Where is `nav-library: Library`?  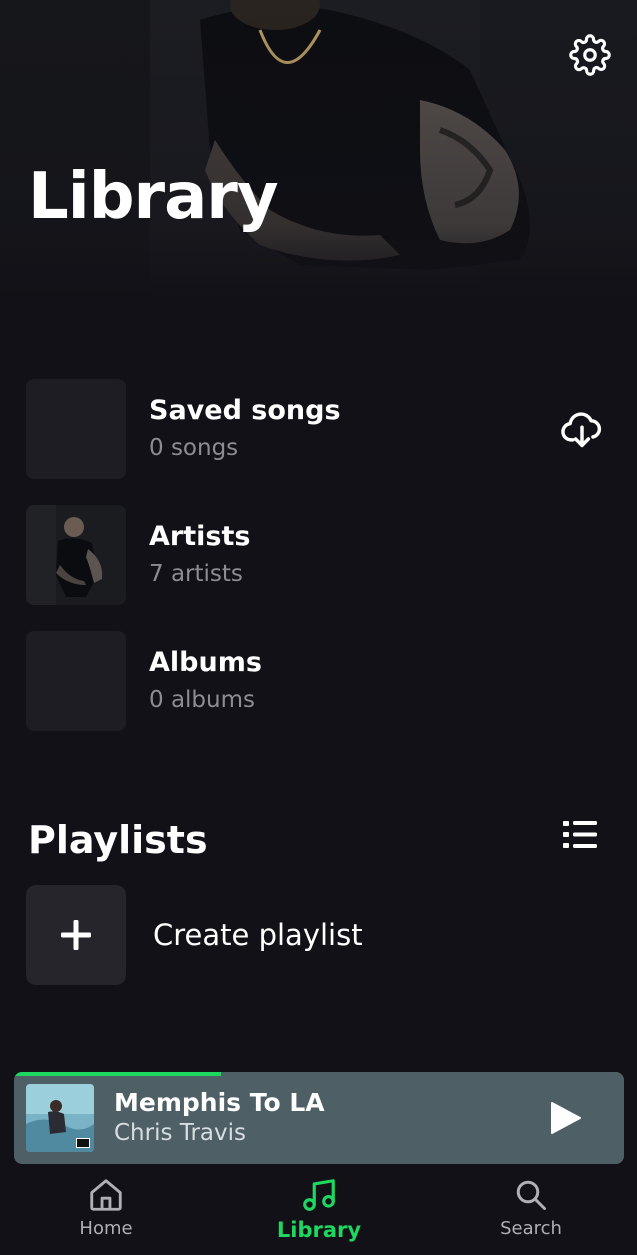
nav-library: Library is located at coordinates (319, 1214).